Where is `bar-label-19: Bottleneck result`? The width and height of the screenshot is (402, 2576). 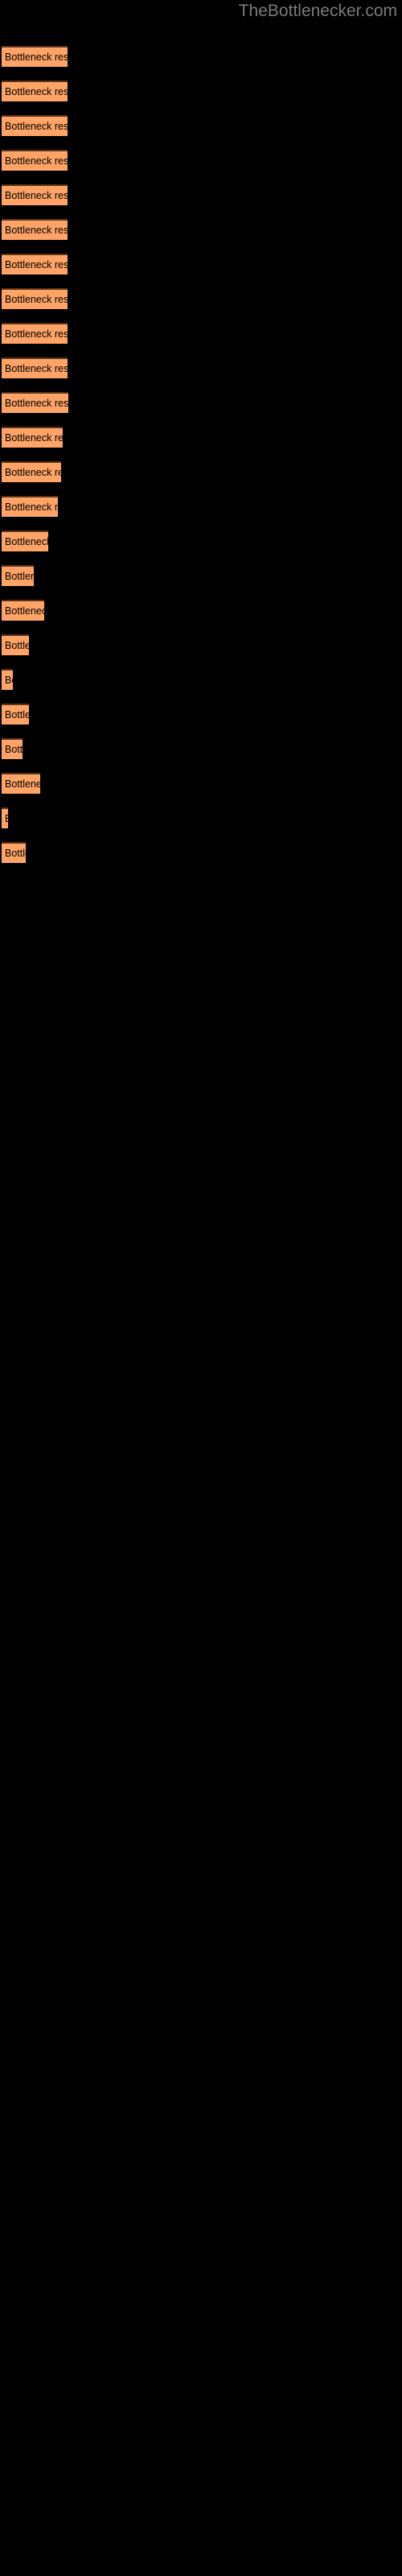
bar-label-19: Bottleneck result is located at coordinates (9, 680).